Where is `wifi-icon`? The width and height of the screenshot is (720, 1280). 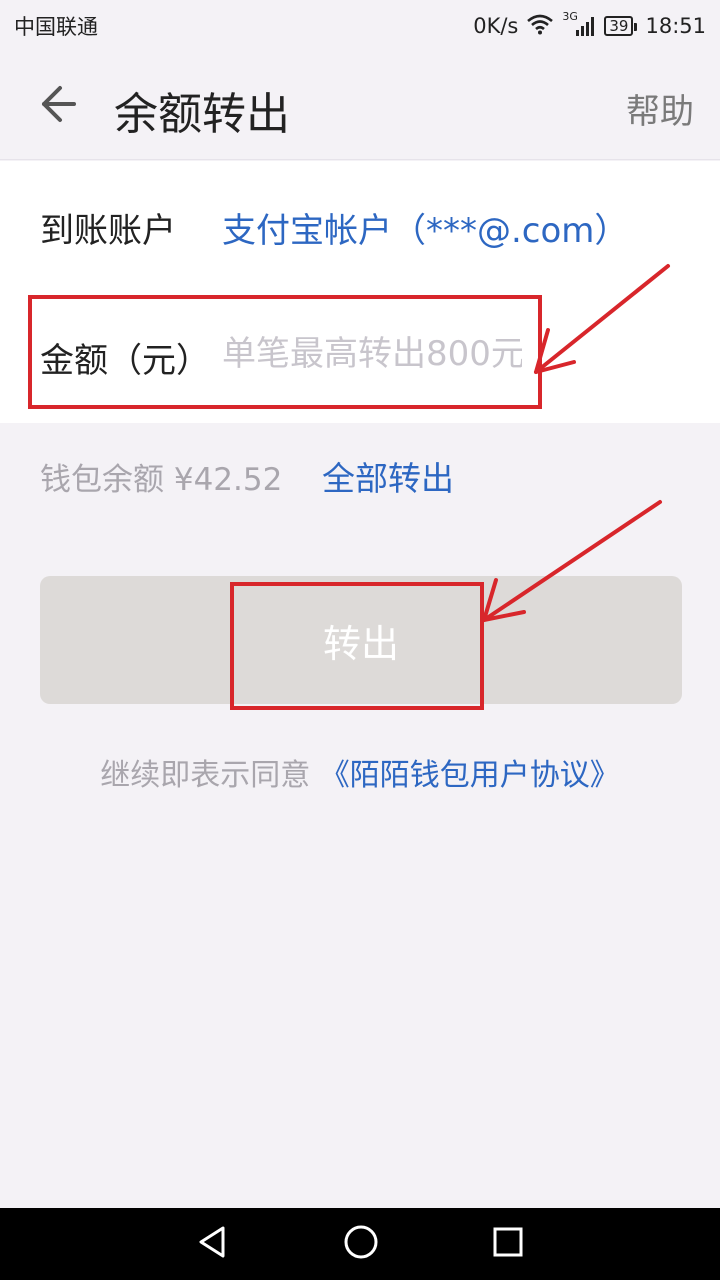
wifi-icon is located at coordinates (540, 26).